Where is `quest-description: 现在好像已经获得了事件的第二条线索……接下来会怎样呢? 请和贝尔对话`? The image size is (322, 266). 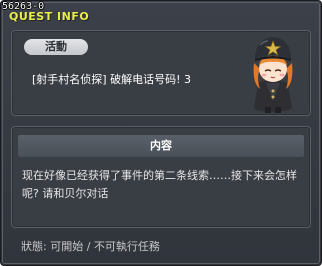
quest-description: 现在好像已经获得了事件的第二条线索……接下来会怎样呢? 请和贝尔对话 is located at coordinates (159, 184).